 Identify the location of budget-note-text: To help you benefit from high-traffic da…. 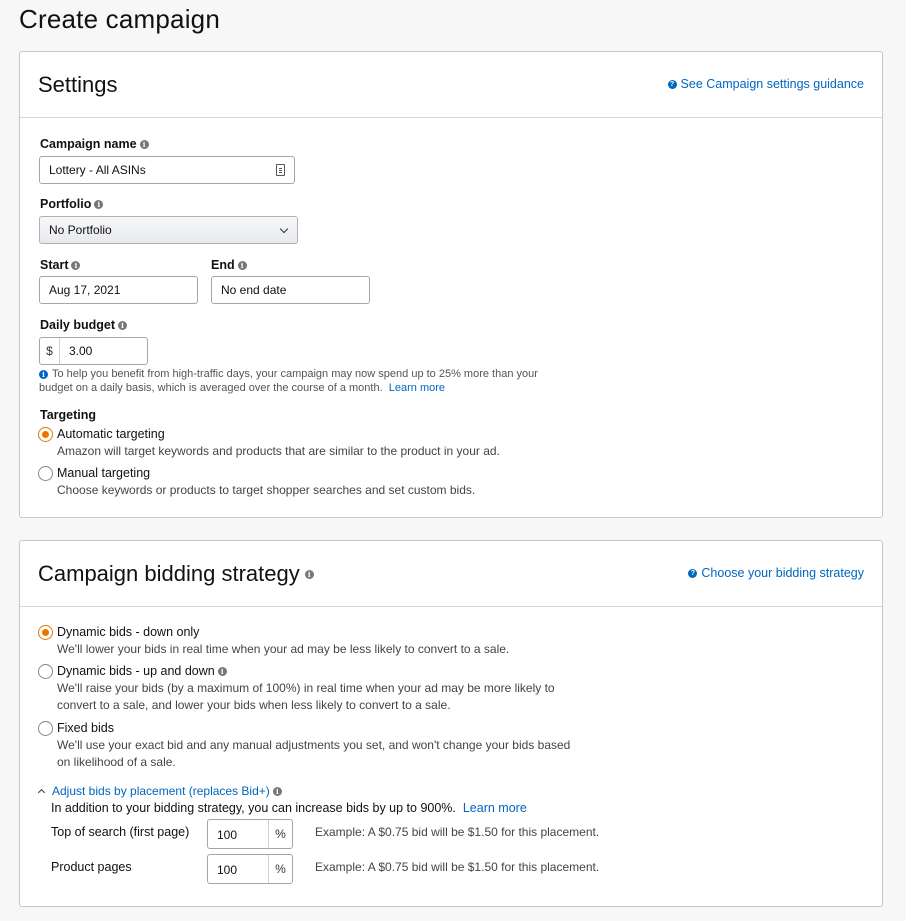
(288, 381).